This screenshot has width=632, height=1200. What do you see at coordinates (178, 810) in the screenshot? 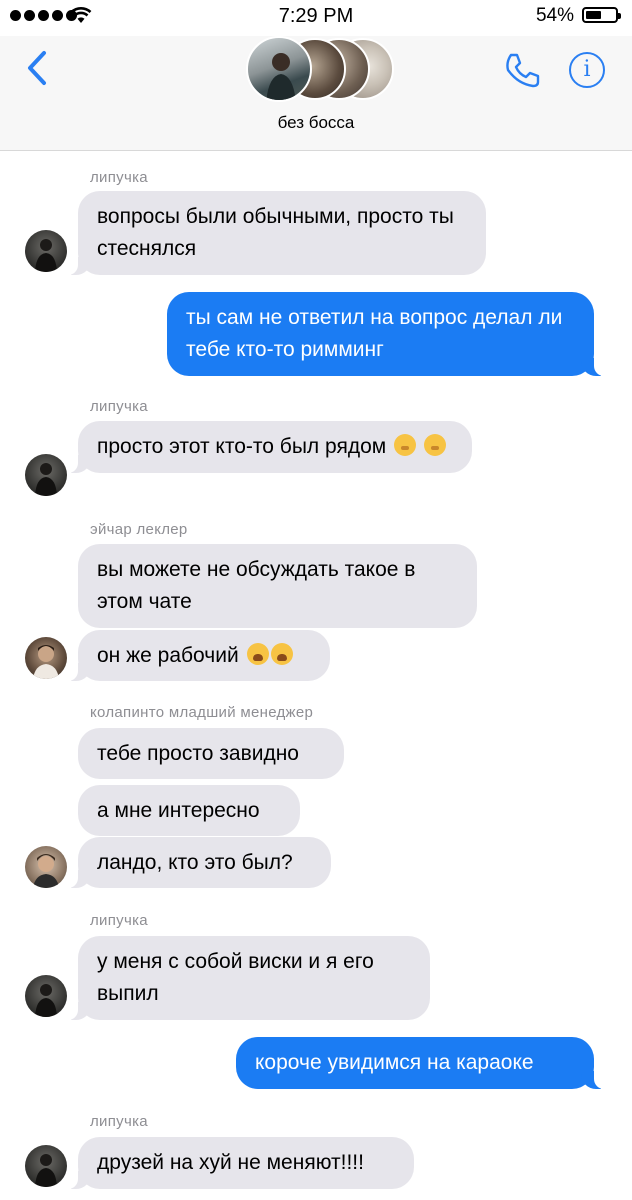
I see `message-text: а мне интересно` at bounding box center [178, 810].